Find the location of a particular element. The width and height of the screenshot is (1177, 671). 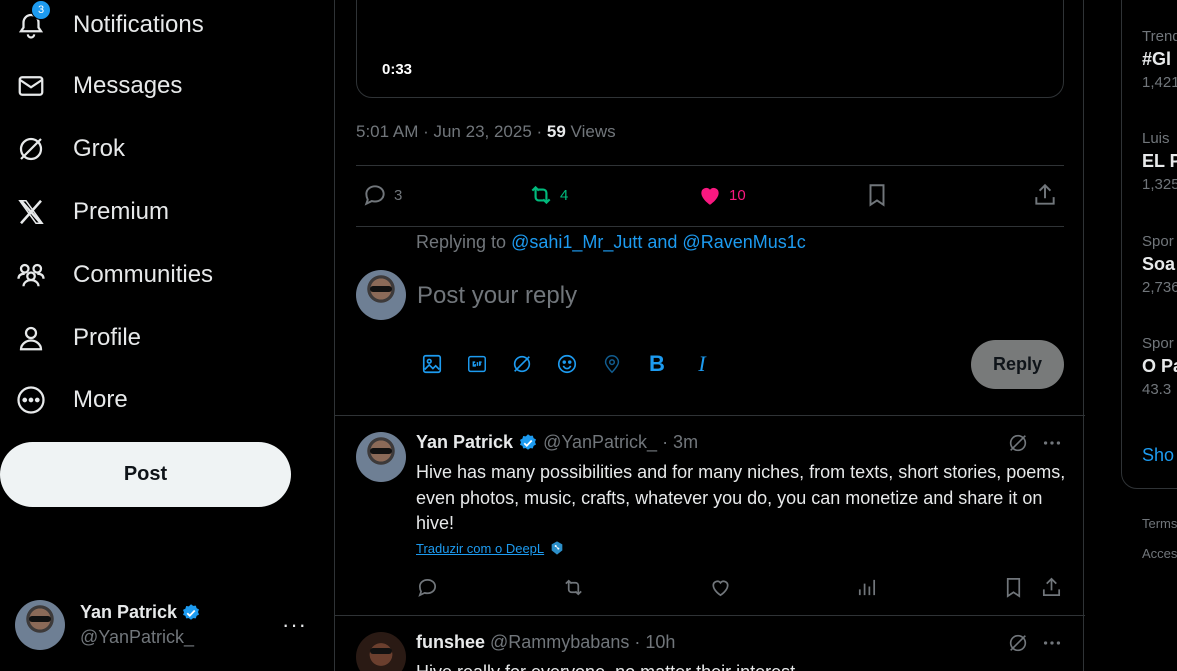

retweet-action: 4 is located at coordinates (548, 195).